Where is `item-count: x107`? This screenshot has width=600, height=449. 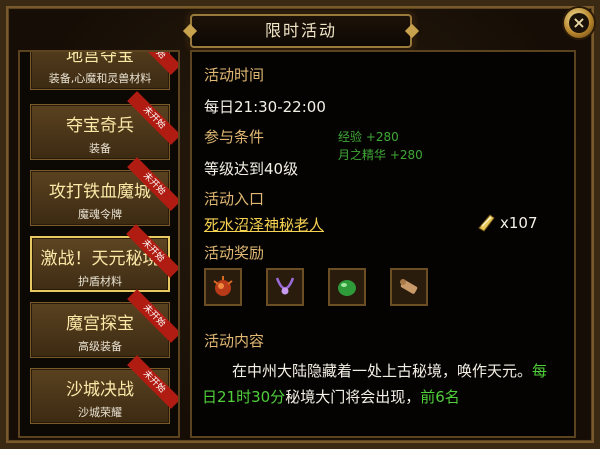 item-count: x107 is located at coordinates (519, 223).